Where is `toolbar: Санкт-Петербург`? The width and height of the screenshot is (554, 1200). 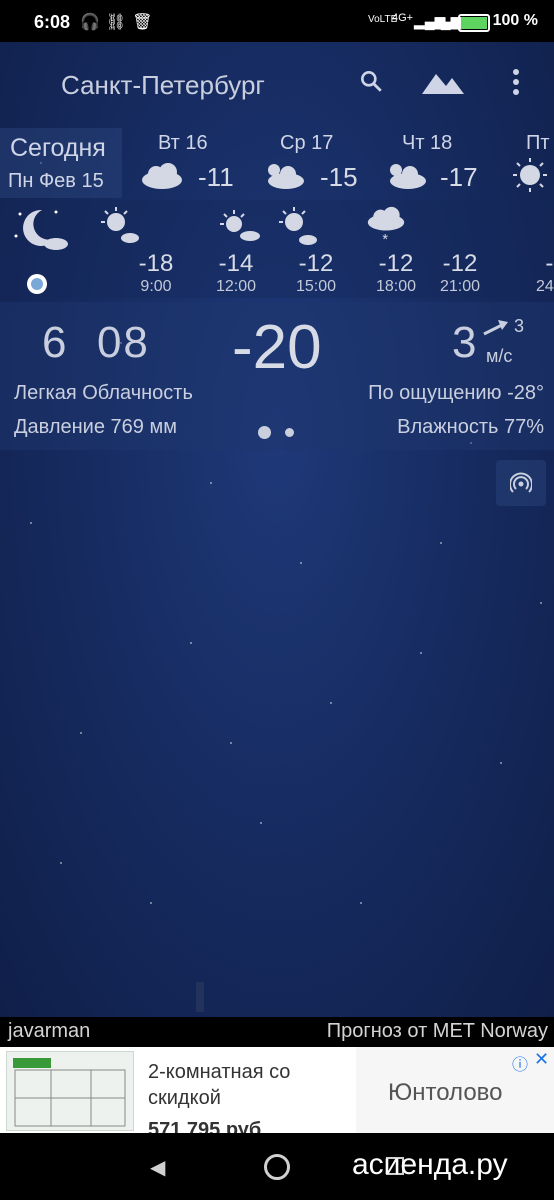 toolbar: Санкт-Петербург is located at coordinates (277, 83).